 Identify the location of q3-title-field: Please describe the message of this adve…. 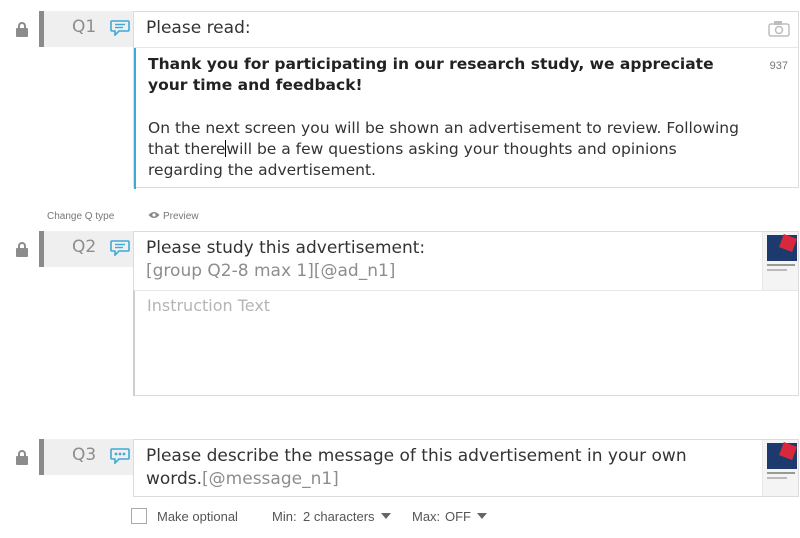
(466, 468).